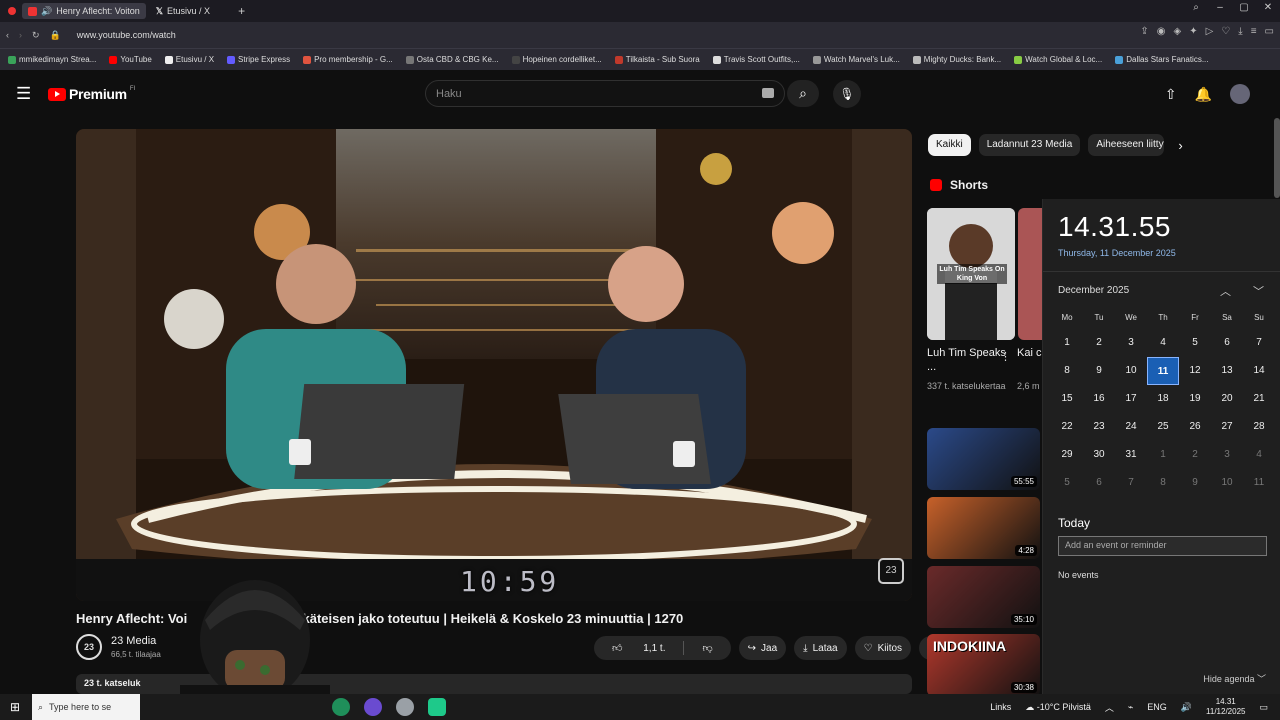 This screenshot has width=1280, height=720. I want to click on game-app-icon, so click(405, 707).